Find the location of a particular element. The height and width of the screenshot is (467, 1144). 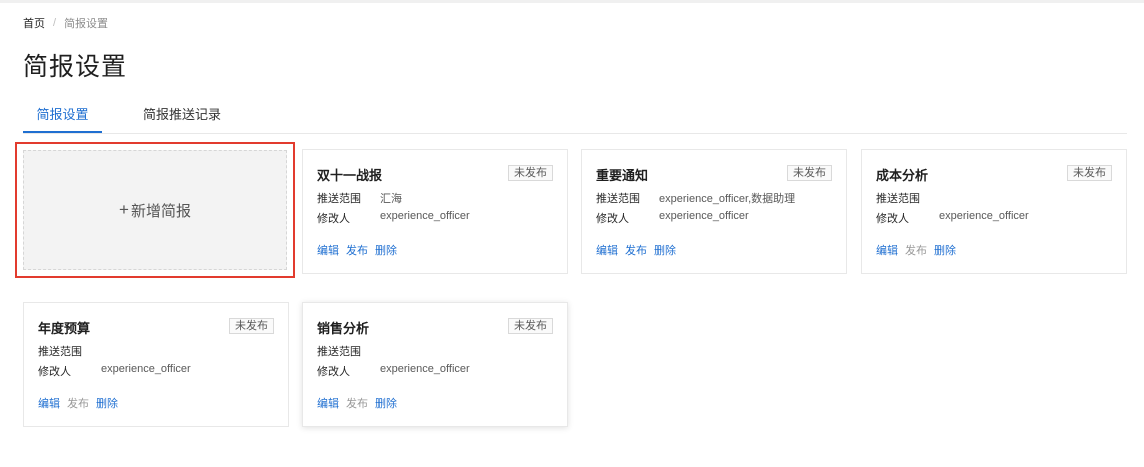

scope-value: experience_officer,数据助理 is located at coordinates (727, 199).